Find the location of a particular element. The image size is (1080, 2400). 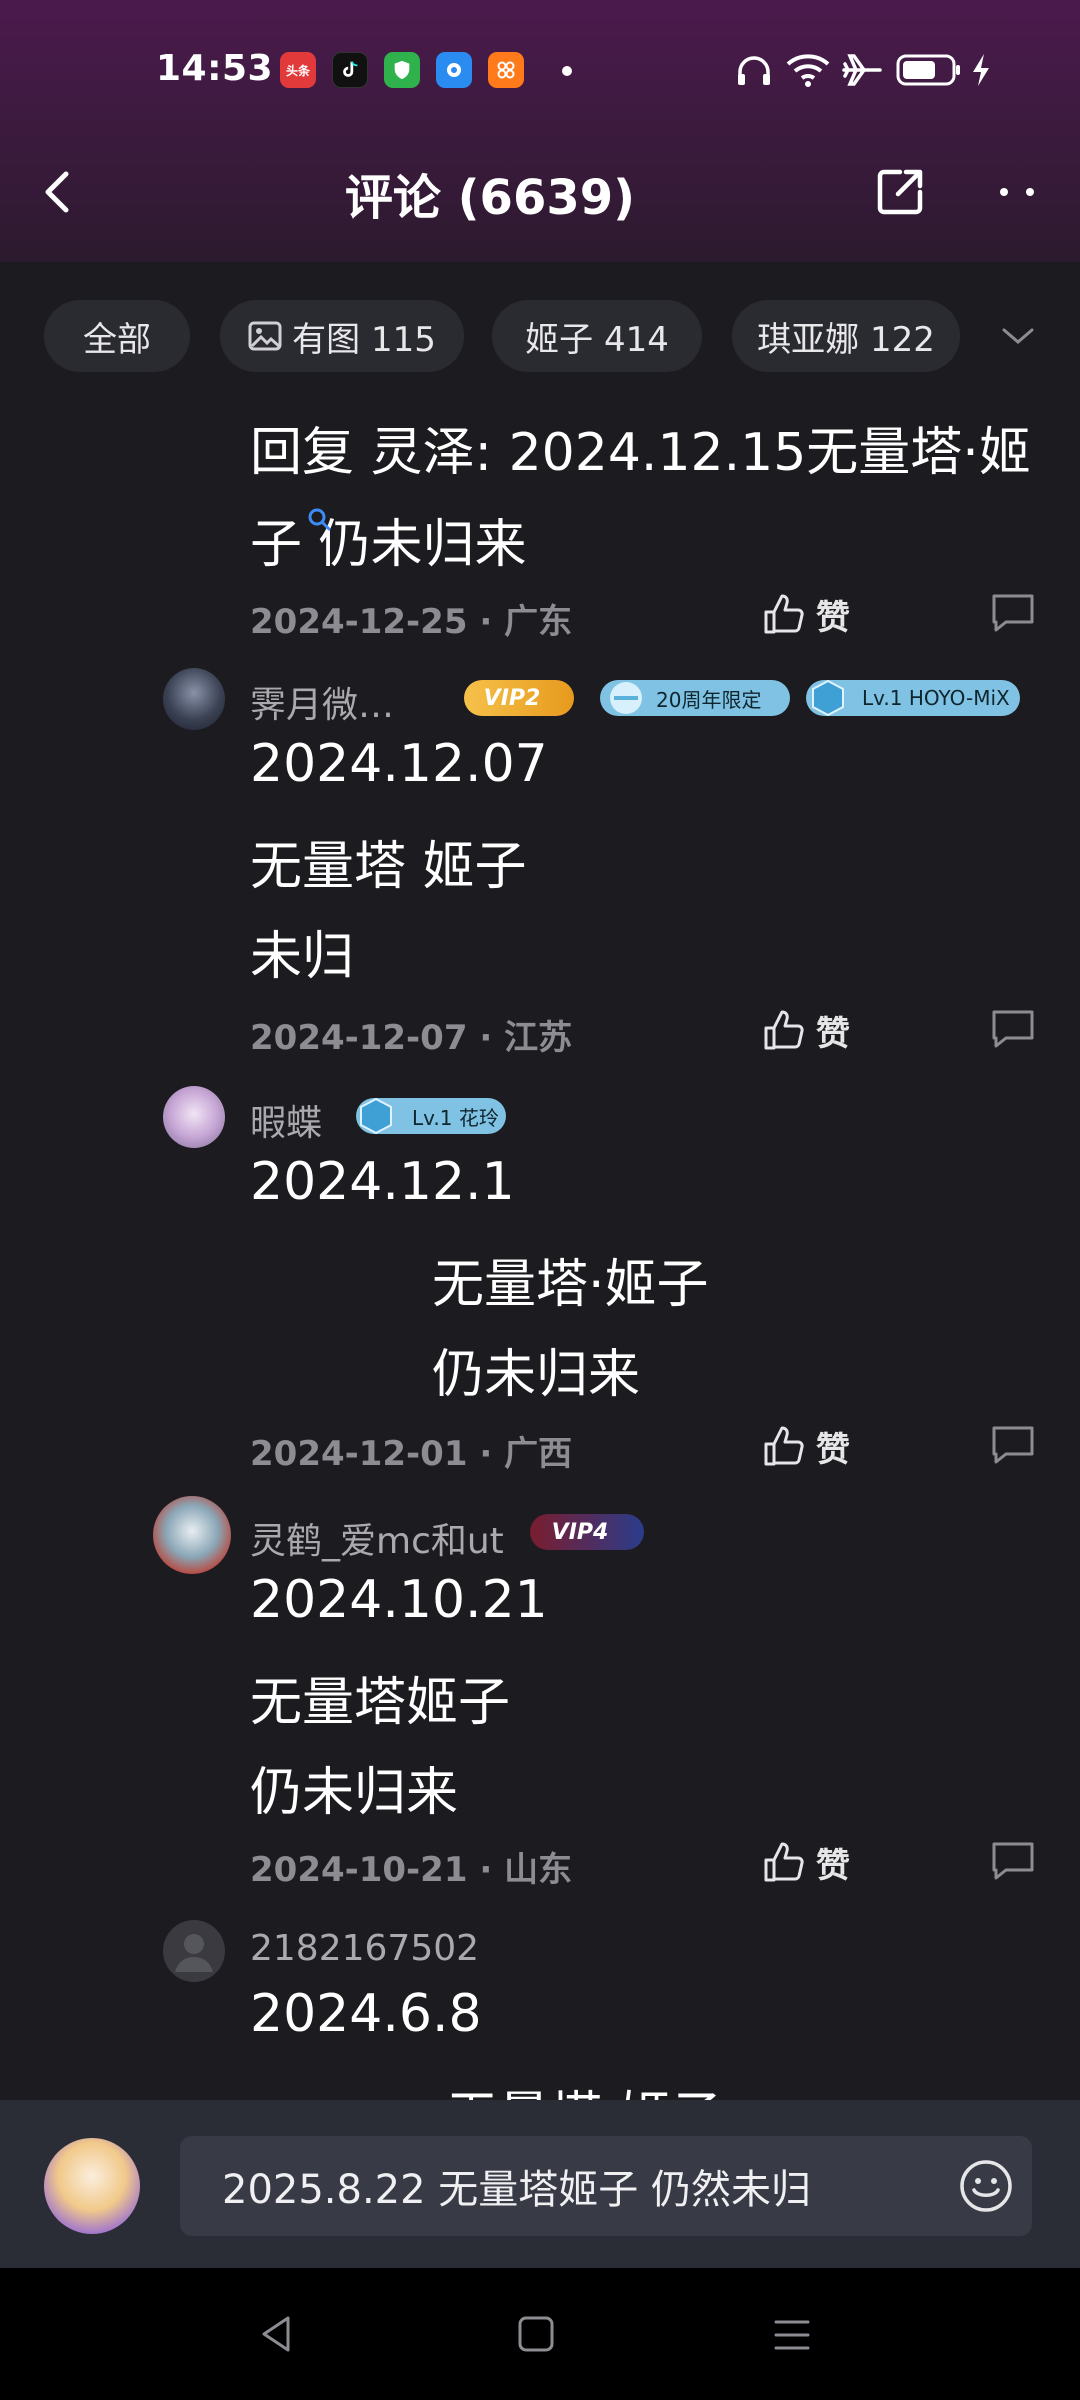

page-title: 评论 (6639) is located at coordinates (490, 198).